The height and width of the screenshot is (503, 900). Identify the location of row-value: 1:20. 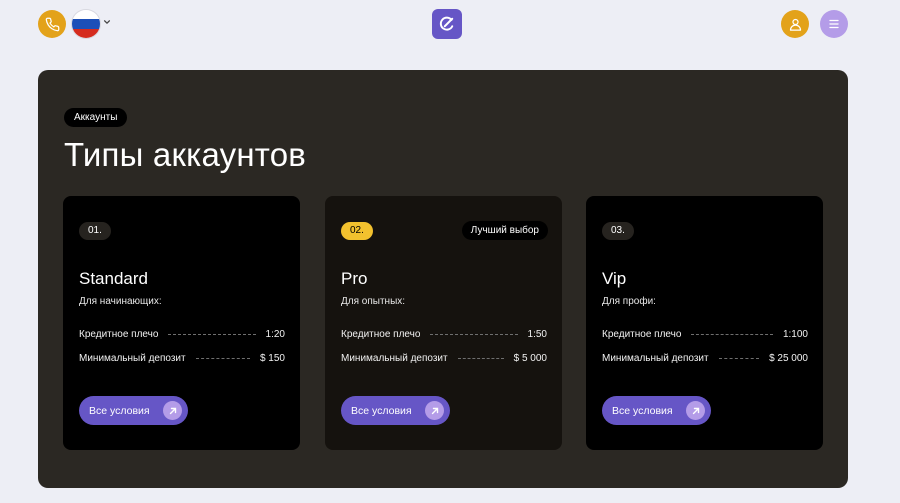
(275, 334).